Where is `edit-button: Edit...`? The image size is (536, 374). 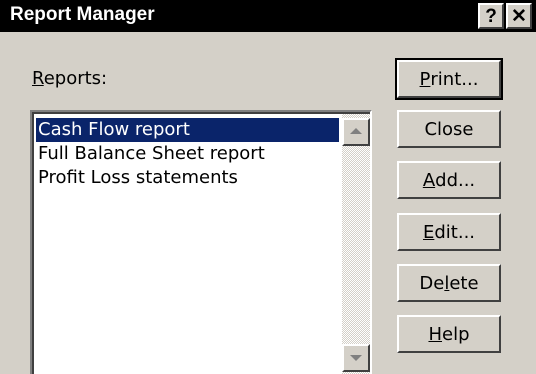 edit-button: Edit... is located at coordinates (449, 232).